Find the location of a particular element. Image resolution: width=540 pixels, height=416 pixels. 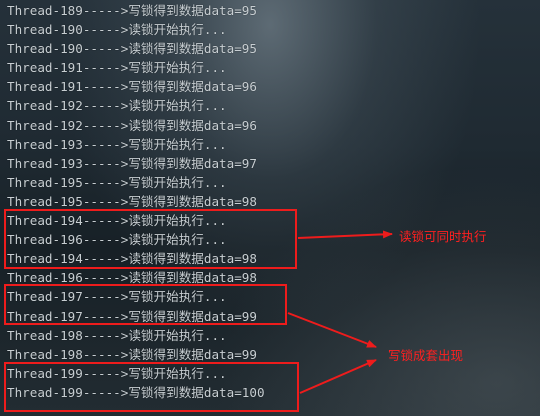

write-lock-note: 写锁成套出现 is located at coordinates (426, 355).